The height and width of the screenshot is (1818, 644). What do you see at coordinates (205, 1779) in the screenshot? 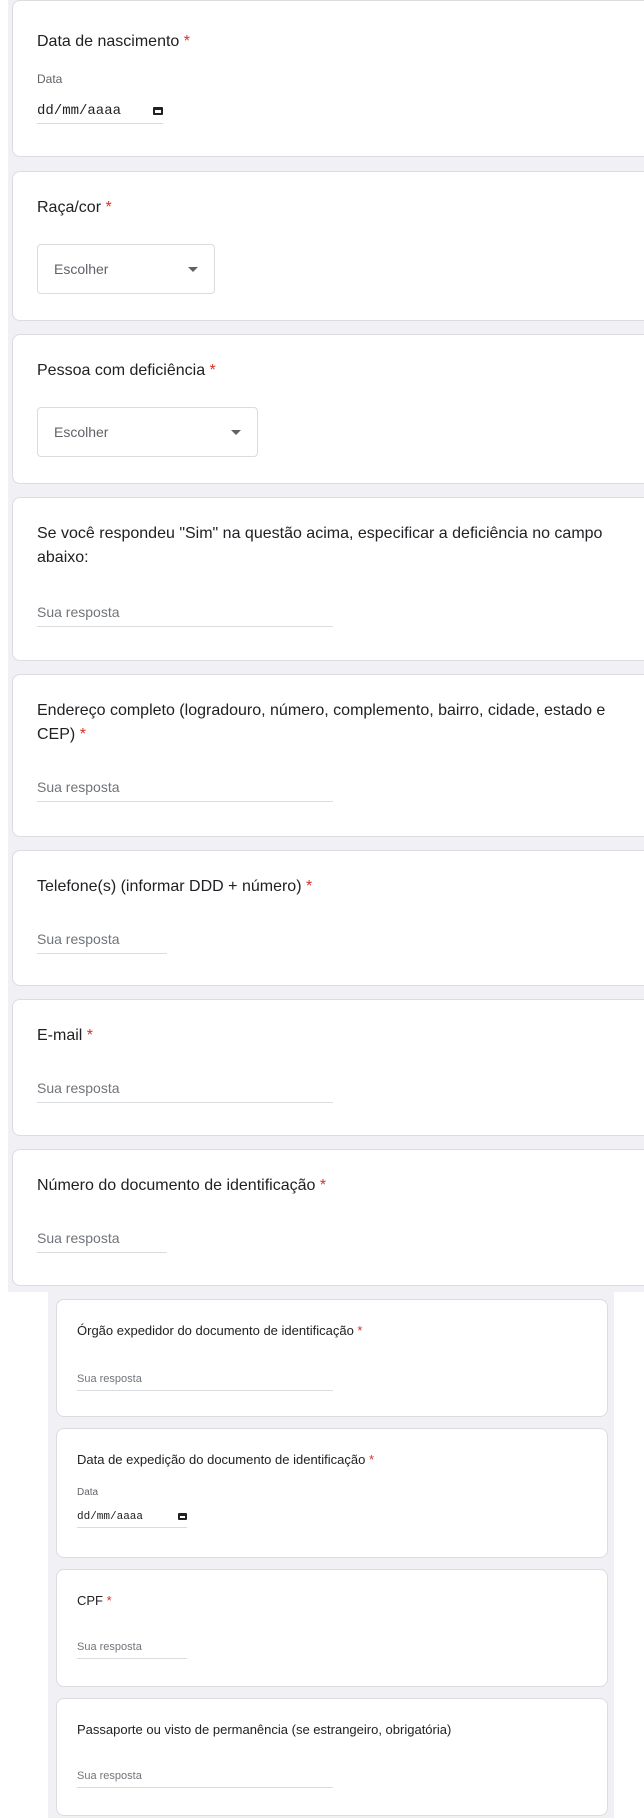
I see `passport-input: Sua resposta` at bounding box center [205, 1779].